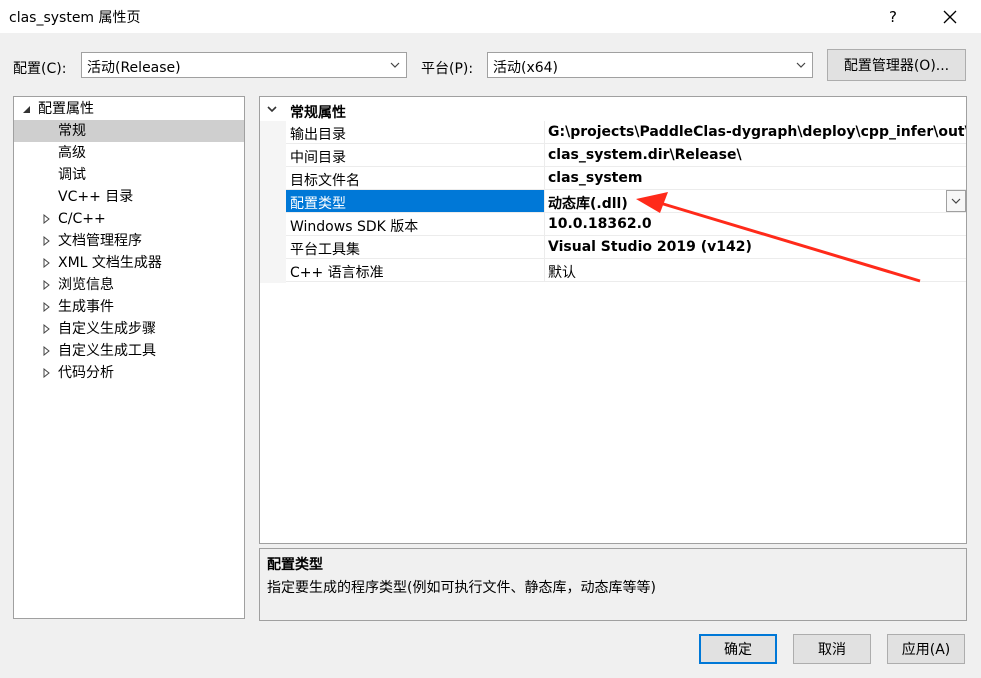 The image size is (981, 678). I want to click on property-row-target-name: 目标文件名 clas_system, so click(626, 178).